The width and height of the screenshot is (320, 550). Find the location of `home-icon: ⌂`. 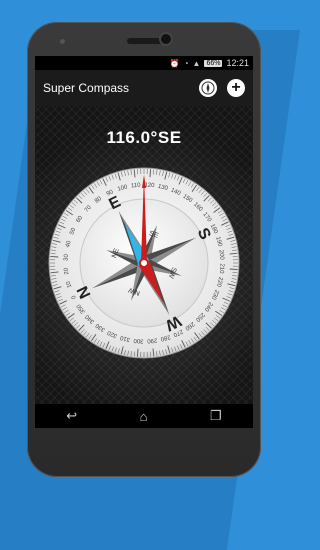

home-icon: ⌂ is located at coordinates (144, 416).